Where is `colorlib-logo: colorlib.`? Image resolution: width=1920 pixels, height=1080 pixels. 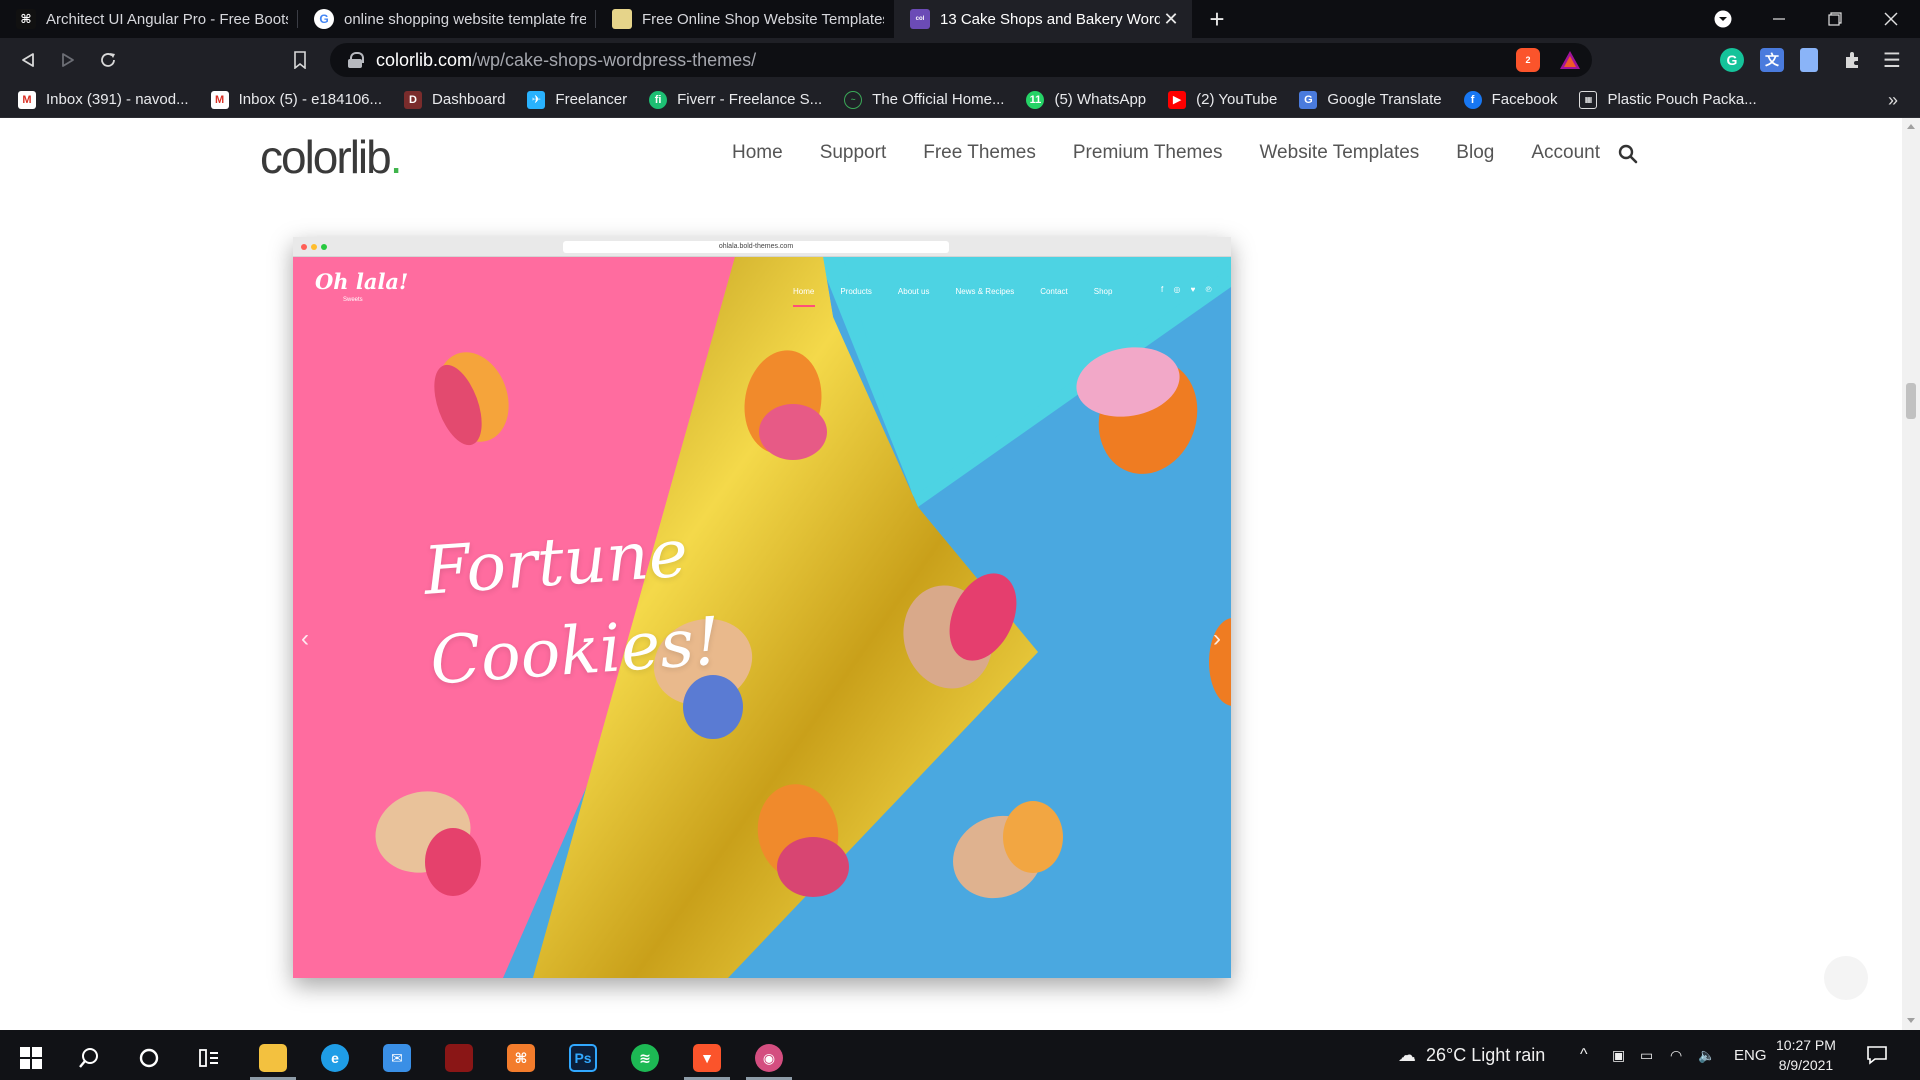
colorlib-logo: colorlib. is located at coordinates (331, 157).